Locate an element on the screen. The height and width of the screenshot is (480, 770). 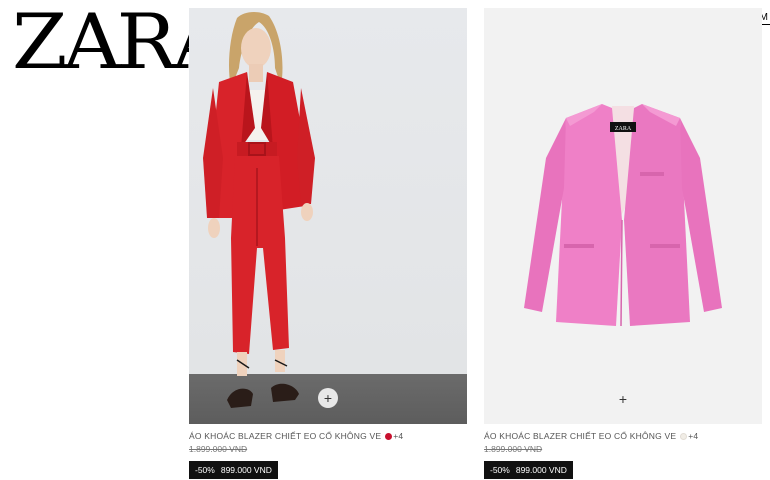
pink-blazer-illustration: ZARA is located at coordinates (623, 215).